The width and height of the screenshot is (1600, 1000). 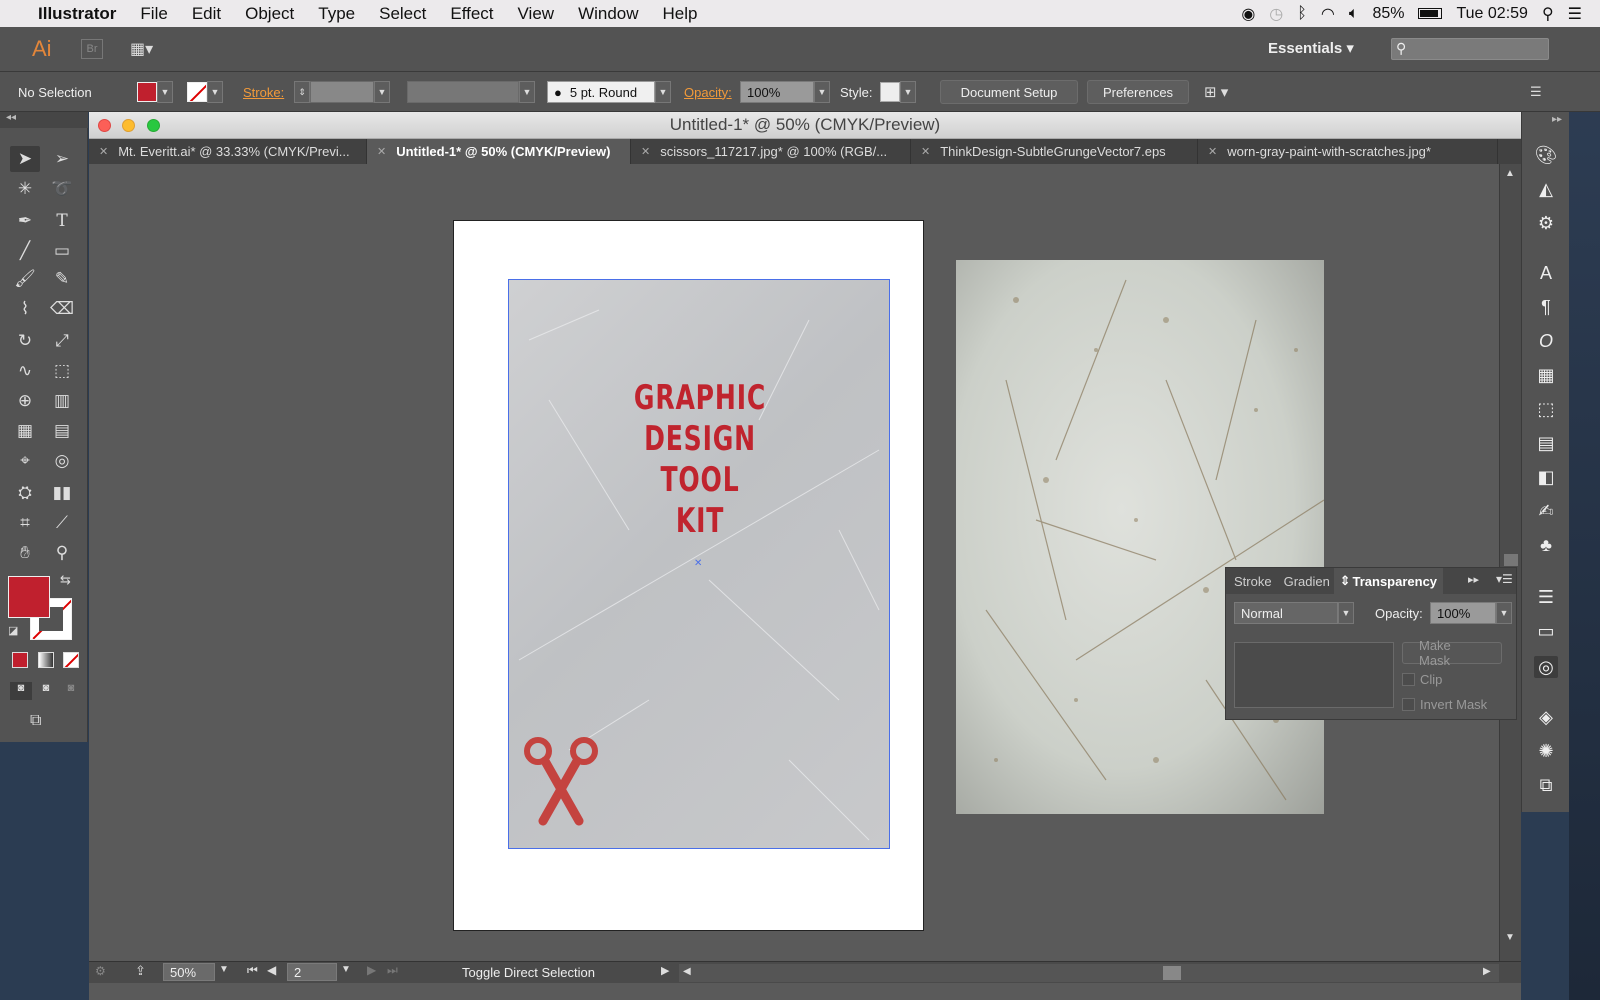 I want to click on direct-selection-tool-icon: ➢, so click(x=62, y=159).